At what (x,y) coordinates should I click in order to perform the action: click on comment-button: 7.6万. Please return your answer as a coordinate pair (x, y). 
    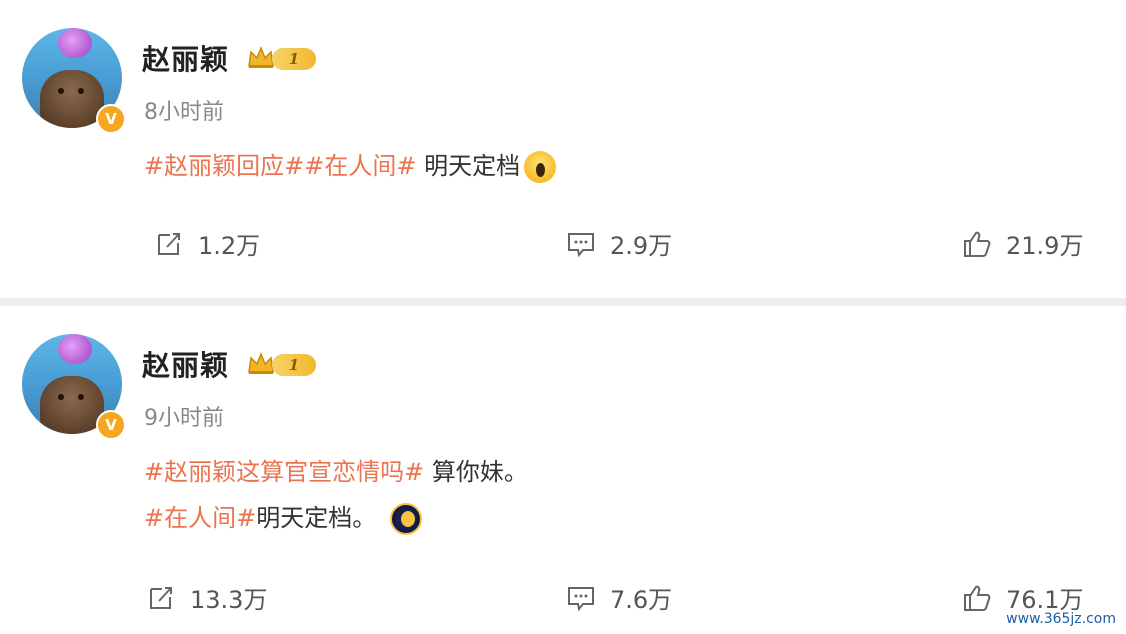
    Looking at the image, I should click on (619, 597).